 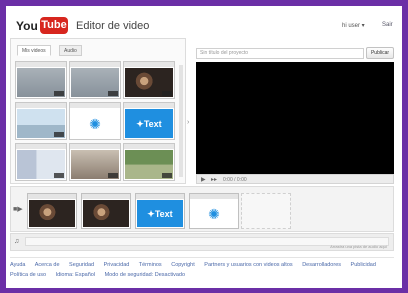 I want to click on library-thumb: ✺, so click(x=95, y=121).